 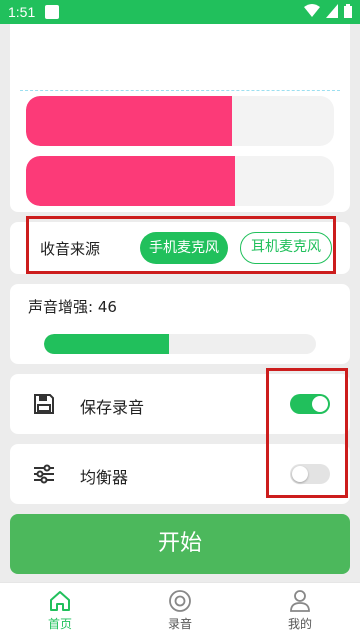 I want to click on boost-slider-fill, so click(x=107, y=344).